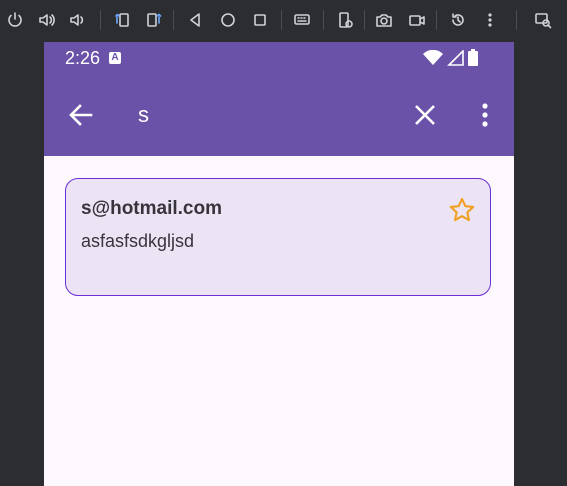 Image resolution: width=567 pixels, height=486 pixels. I want to click on notification-icon: A, so click(115, 58).